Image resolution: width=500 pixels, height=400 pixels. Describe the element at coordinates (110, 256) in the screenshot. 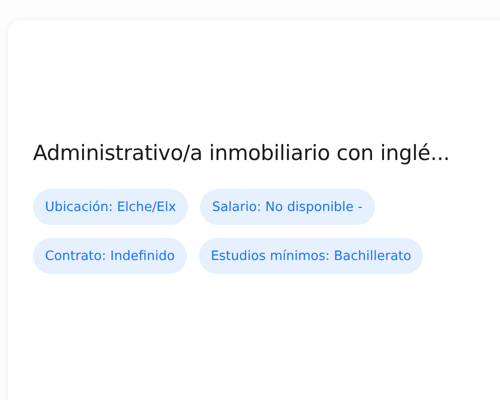

I see `job-tag: Contrato: Indefinido` at that location.